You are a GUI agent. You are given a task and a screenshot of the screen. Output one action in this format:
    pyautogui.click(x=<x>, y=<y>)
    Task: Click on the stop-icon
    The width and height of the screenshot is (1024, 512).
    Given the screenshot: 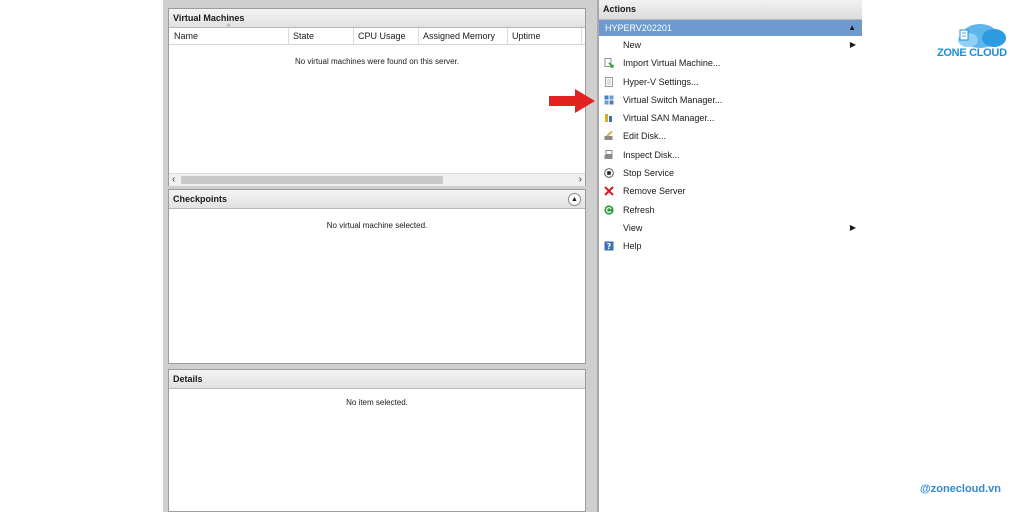 What is the action you would take?
    pyautogui.click(x=609, y=173)
    